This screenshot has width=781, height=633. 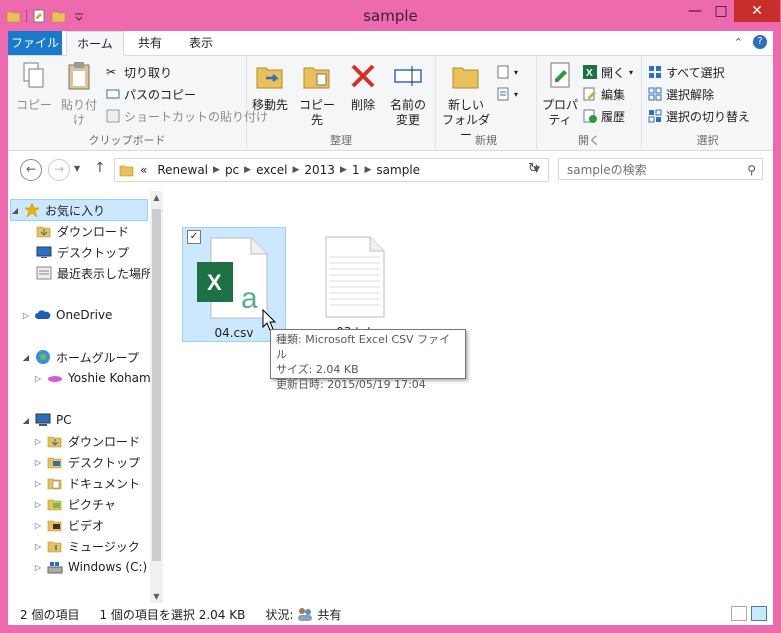 I want to click on tab-home: ホーム, so click(x=95, y=44).